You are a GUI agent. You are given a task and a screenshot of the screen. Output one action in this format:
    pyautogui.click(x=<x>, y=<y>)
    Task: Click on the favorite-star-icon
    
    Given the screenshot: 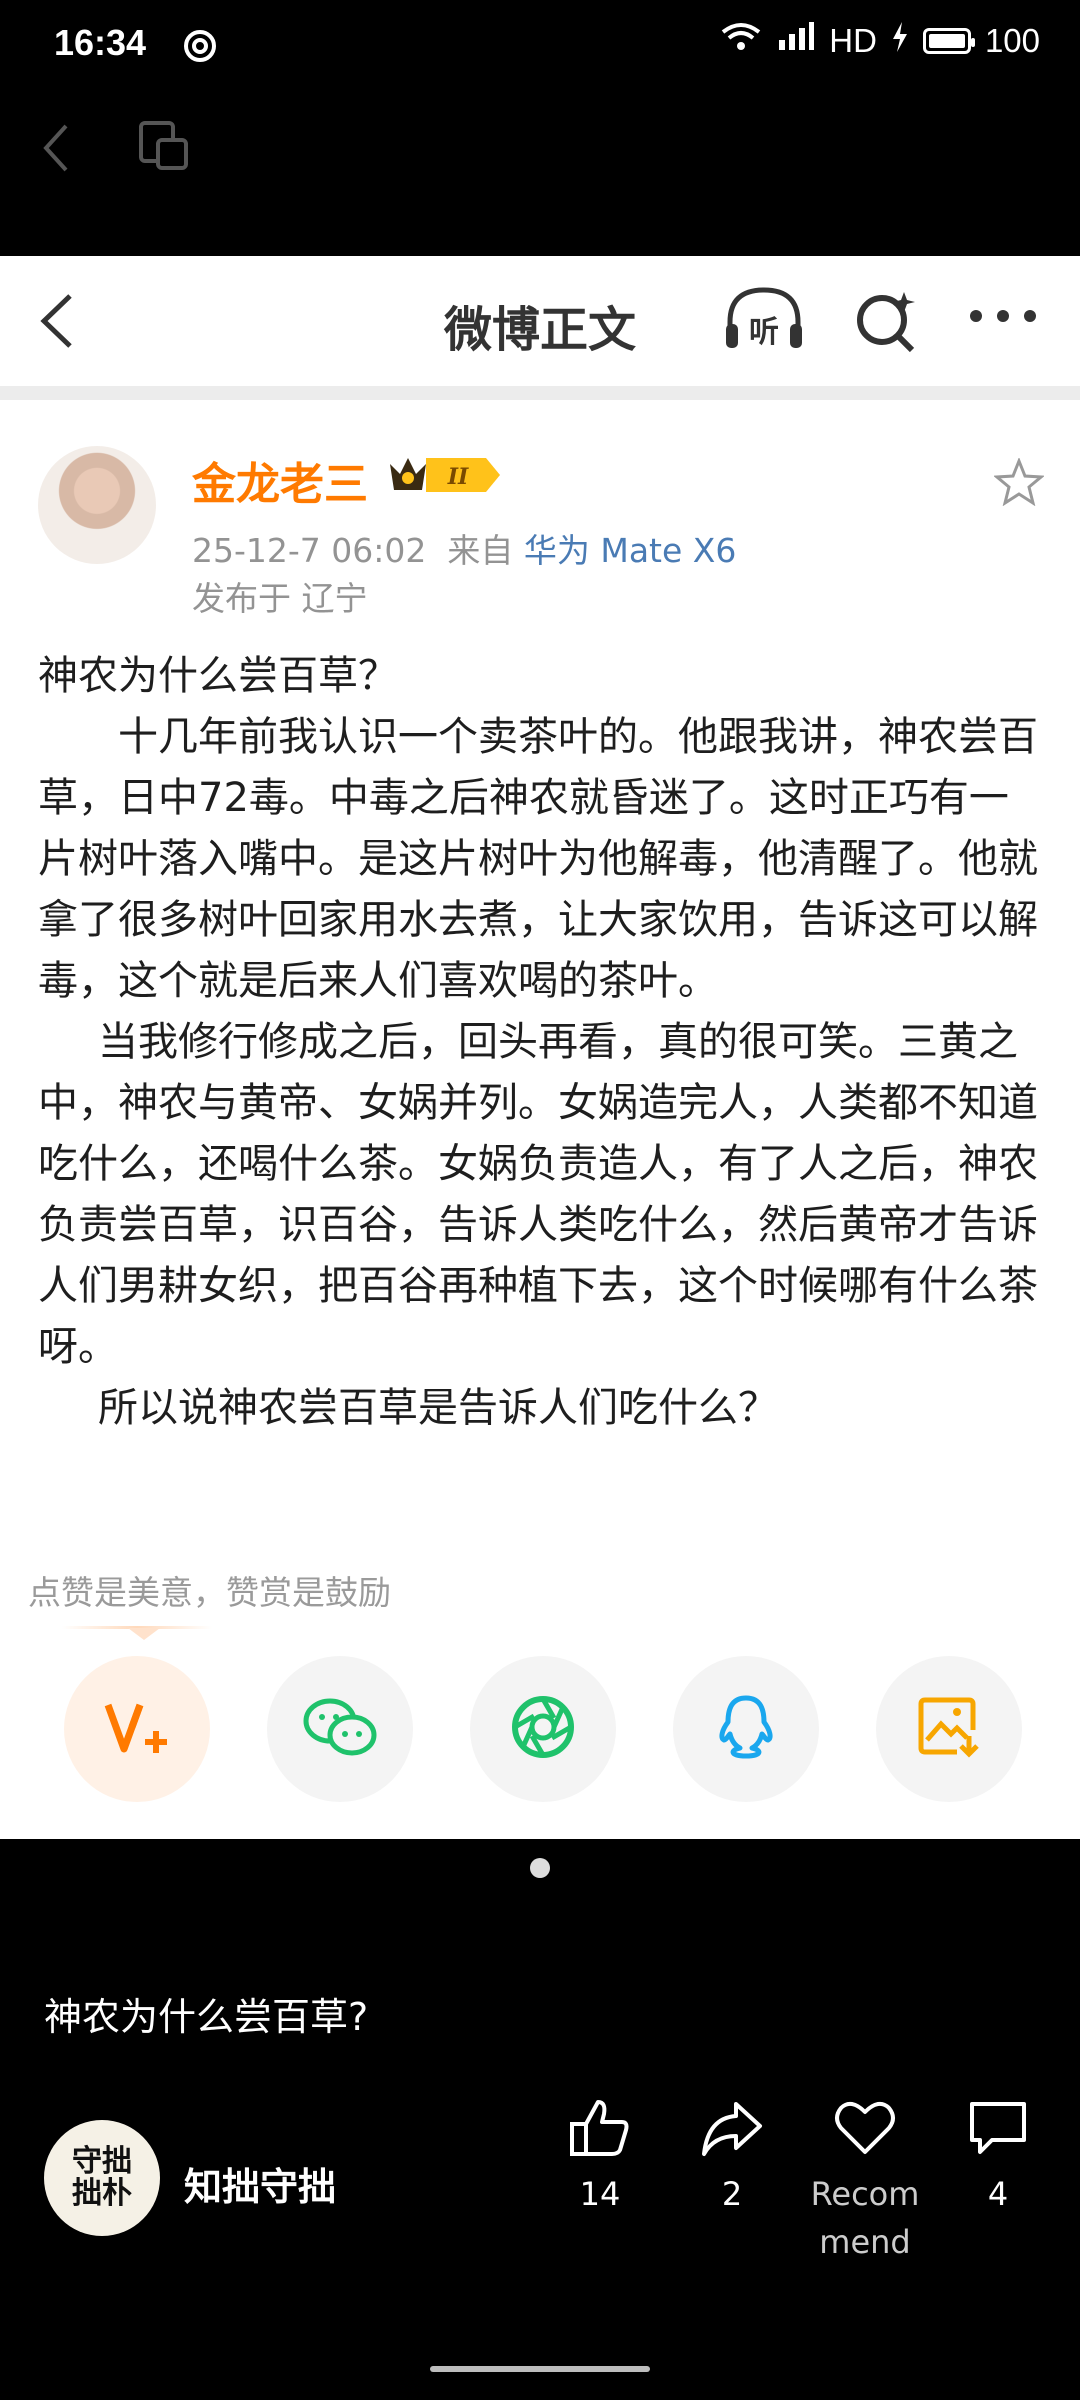 What is the action you would take?
    pyautogui.click(x=1019, y=483)
    